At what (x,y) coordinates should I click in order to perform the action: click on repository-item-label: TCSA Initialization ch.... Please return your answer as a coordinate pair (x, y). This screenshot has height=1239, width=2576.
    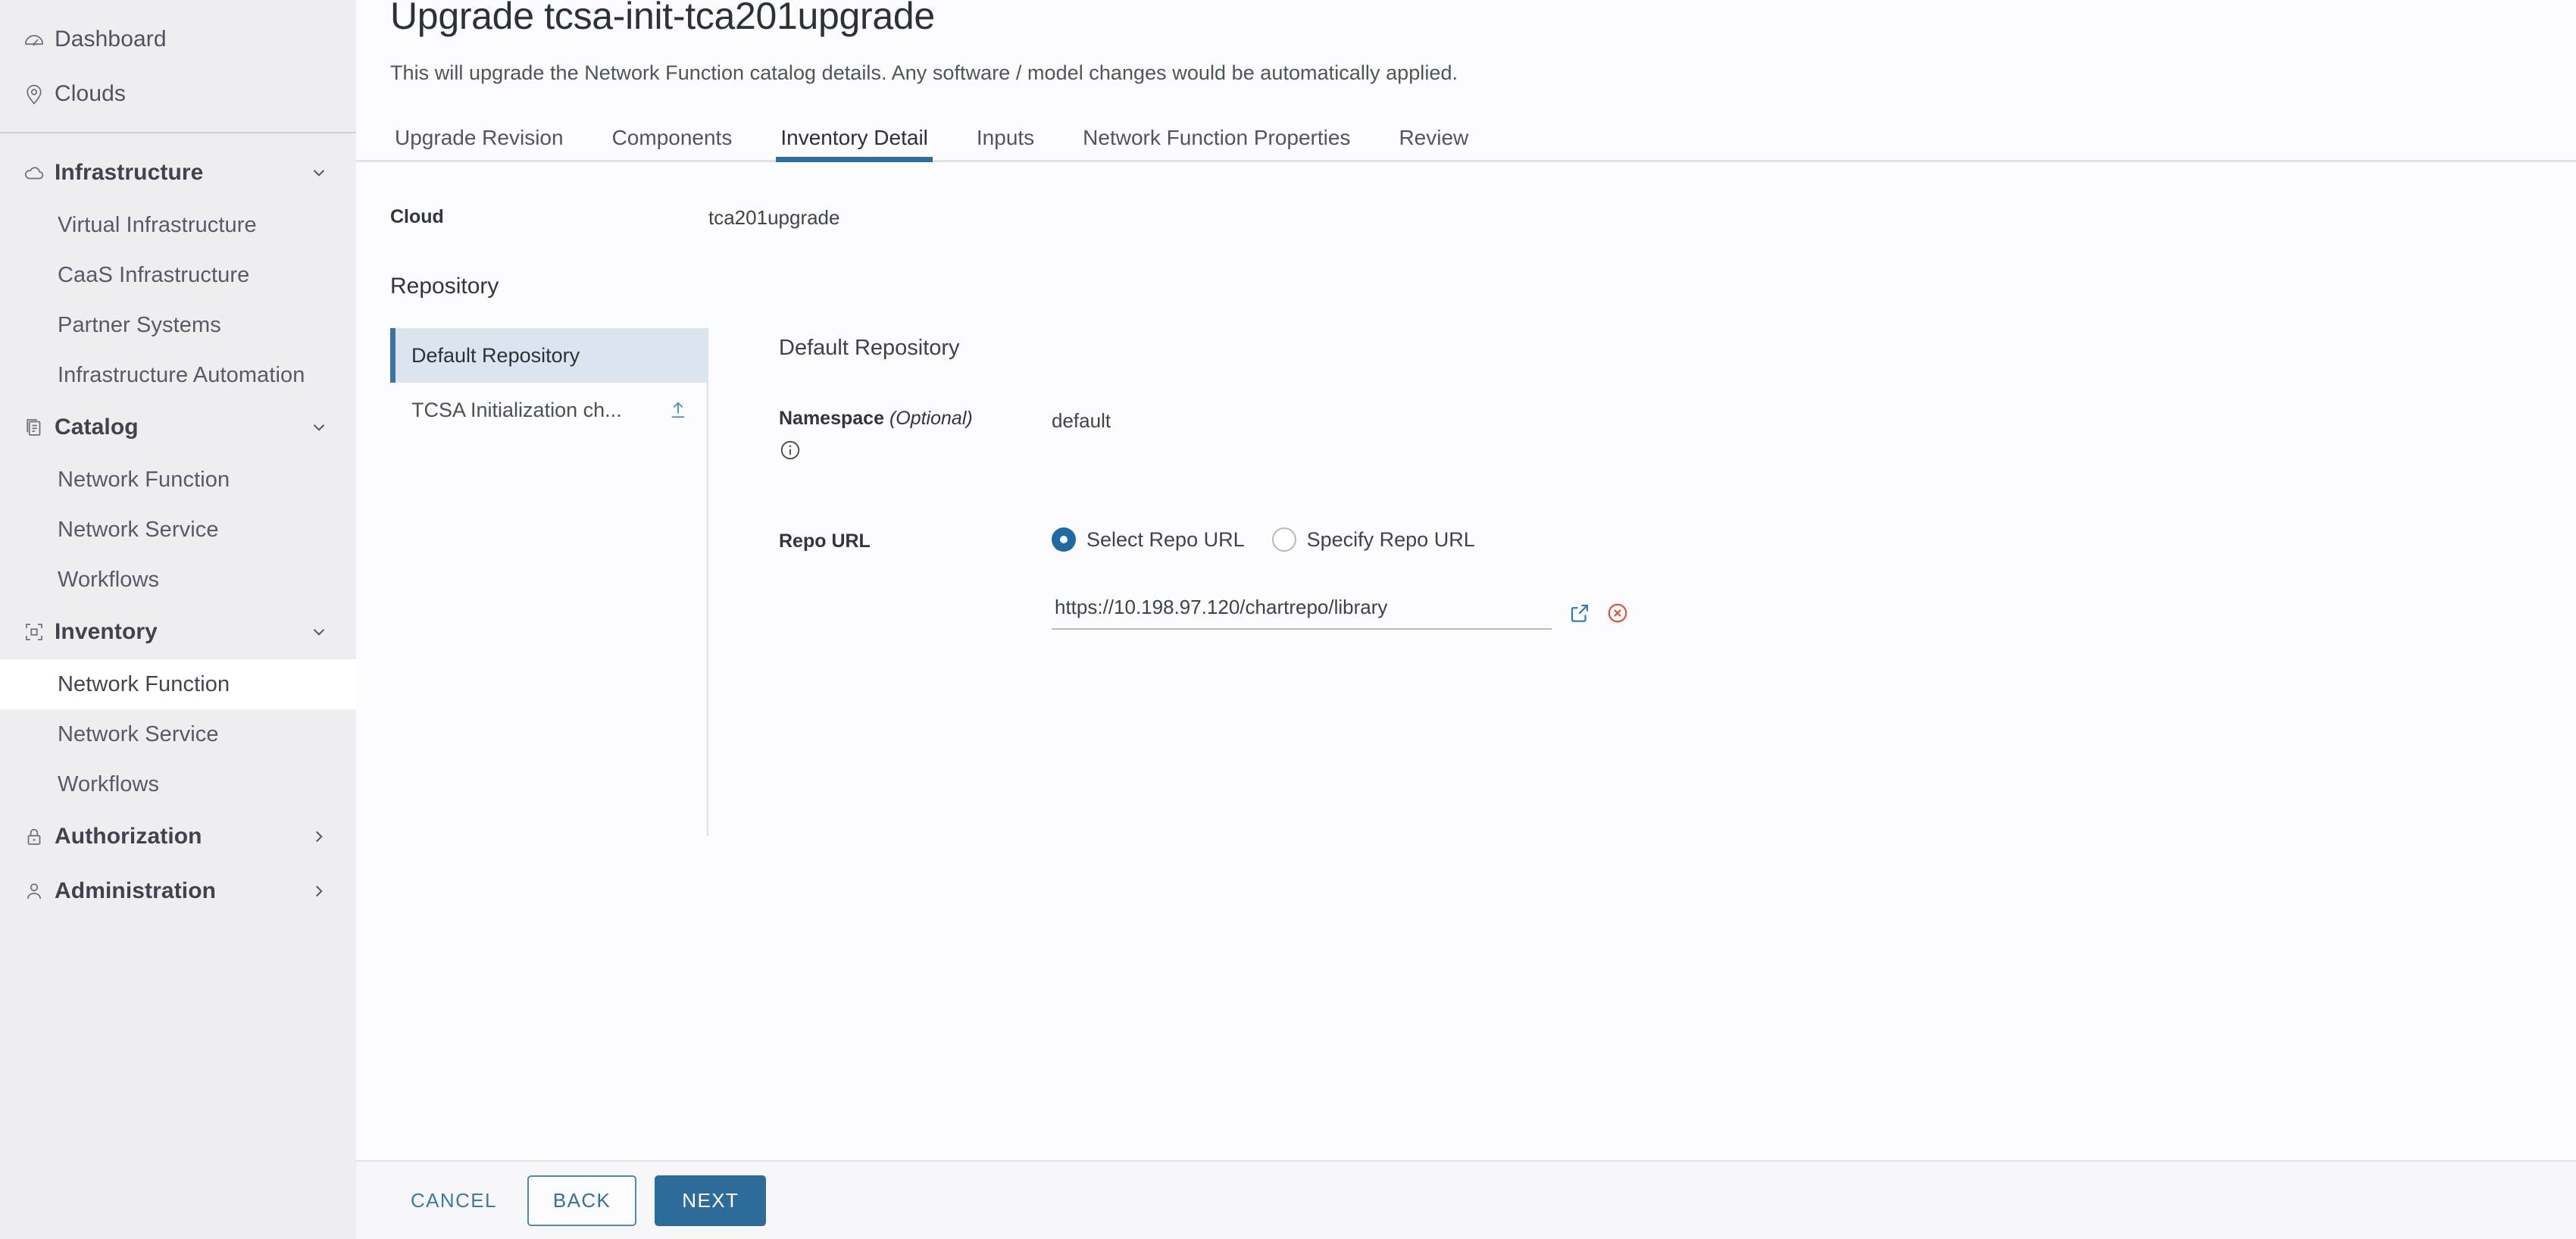
    Looking at the image, I should click on (516, 409).